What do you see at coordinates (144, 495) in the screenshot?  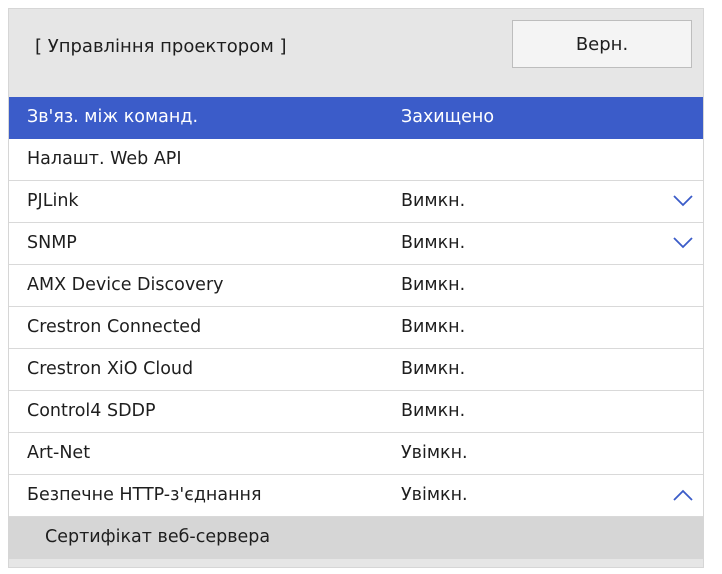 I see `menu-item-label: Безпечне HTTP-з'єднання` at bounding box center [144, 495].